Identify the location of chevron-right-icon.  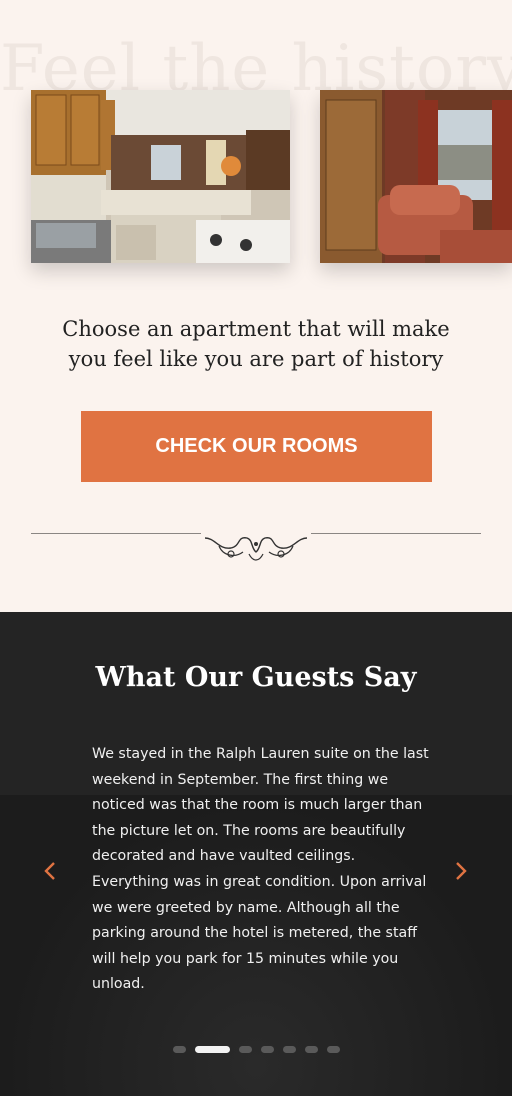
(461, 871).